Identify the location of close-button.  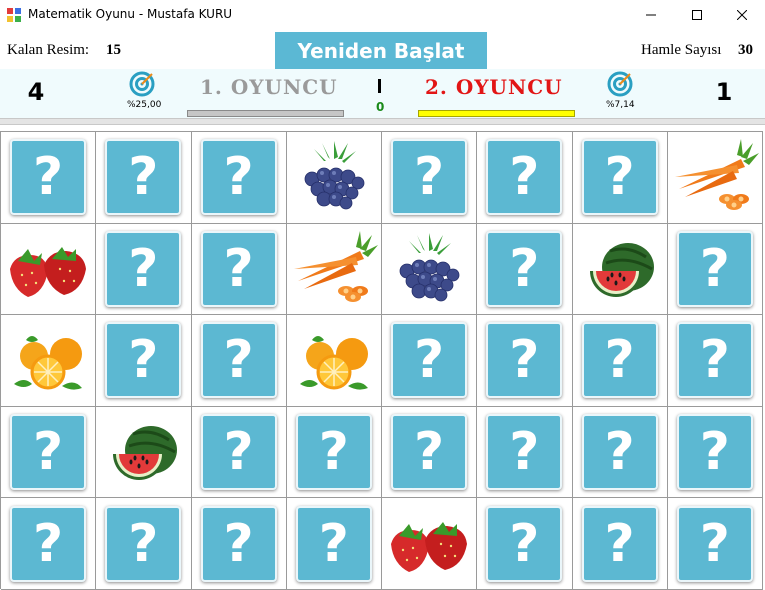
(742, 15).